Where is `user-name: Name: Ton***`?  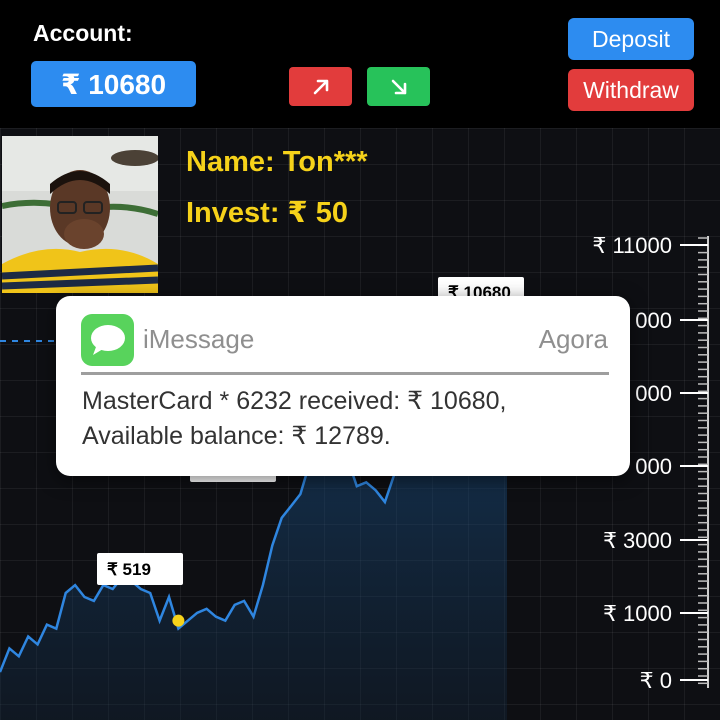 user-name: Name: Ton*** is located at coordinates (277, 162).